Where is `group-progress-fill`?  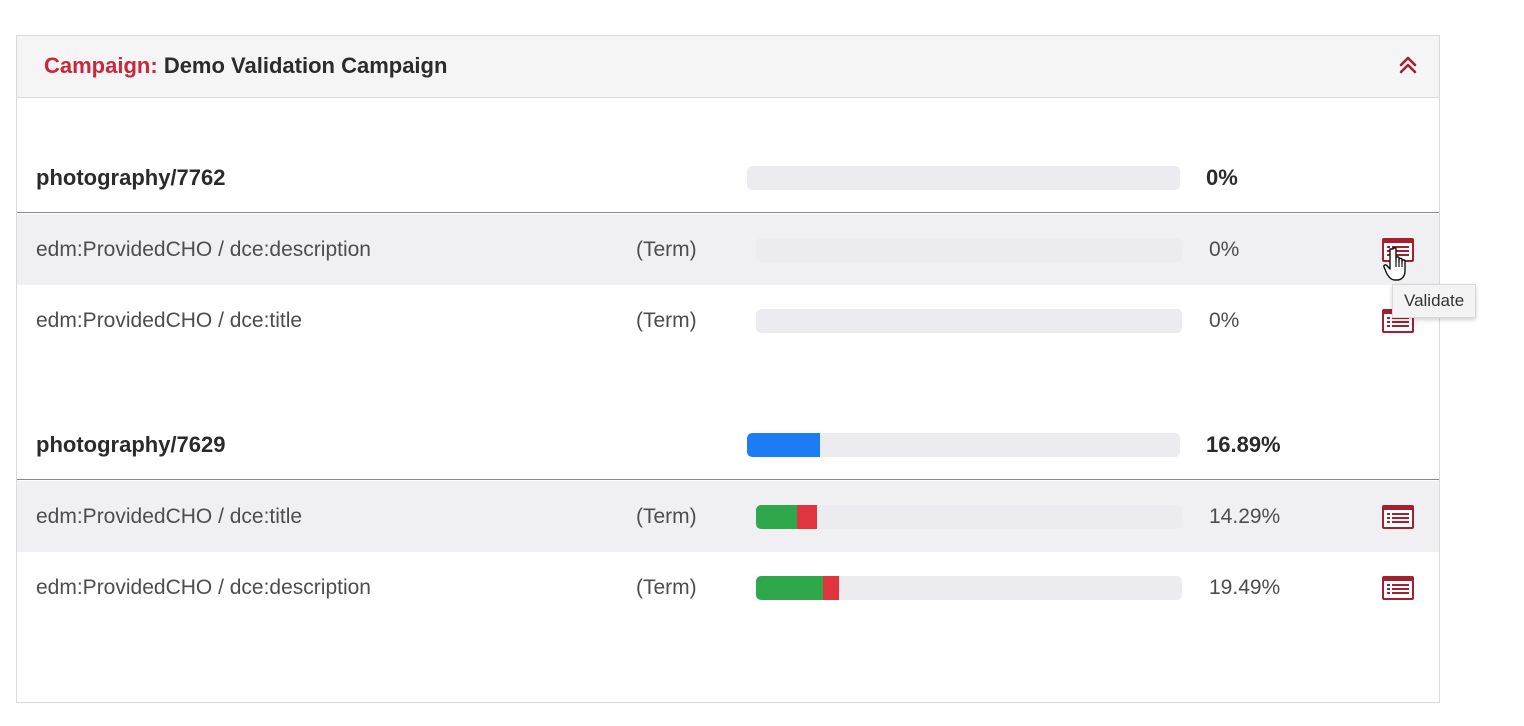
group-progress-fill is located at coordinates (784, 444).